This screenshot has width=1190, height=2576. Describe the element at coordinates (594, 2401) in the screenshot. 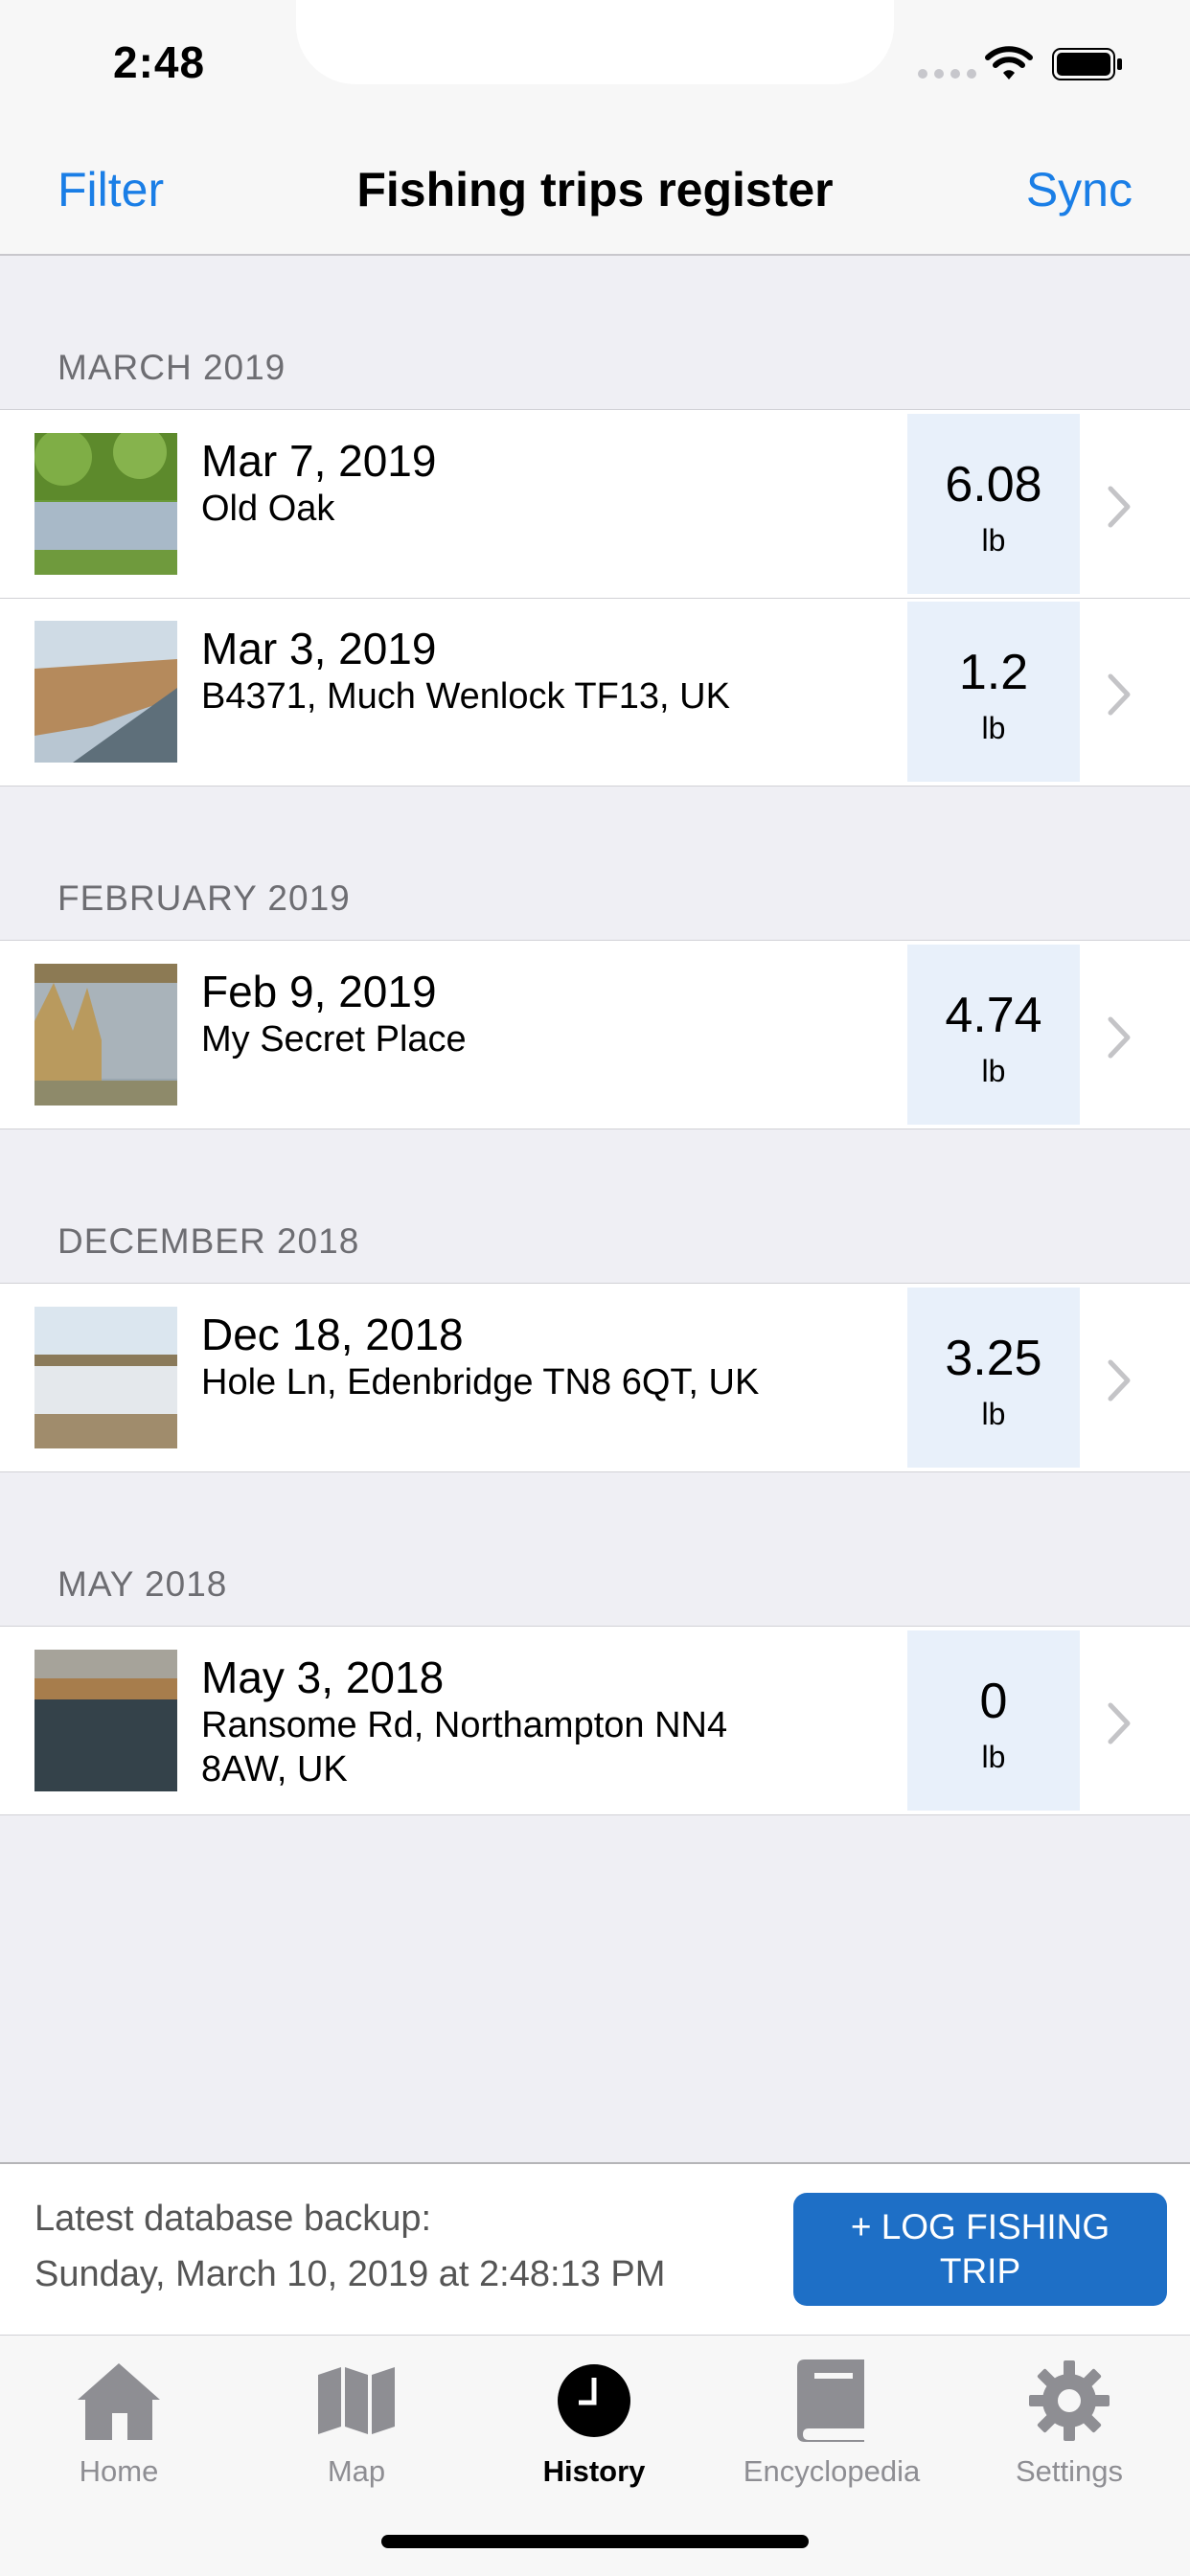

I see `clock-icon` at that location.